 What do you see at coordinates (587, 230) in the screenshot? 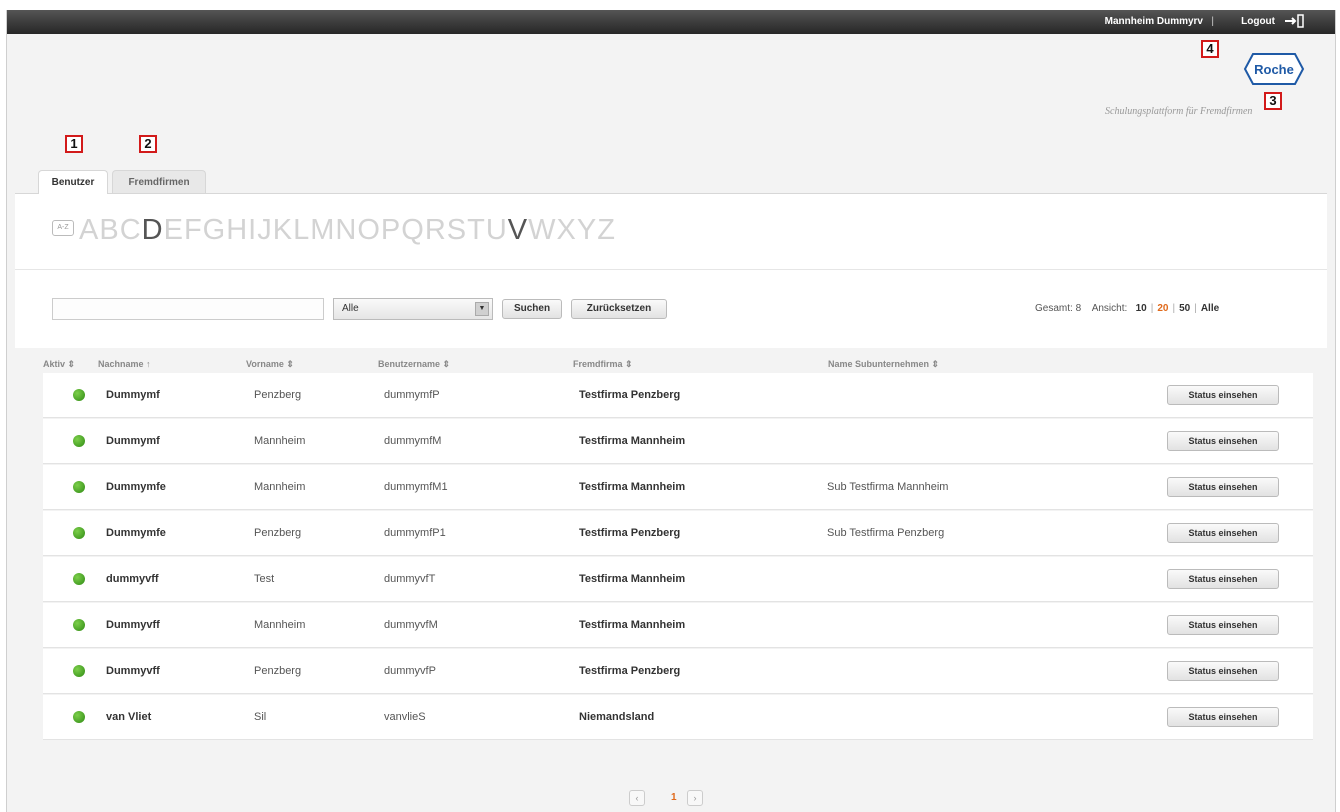
I see `letter-y: Y` at bounding box center [587, 230].